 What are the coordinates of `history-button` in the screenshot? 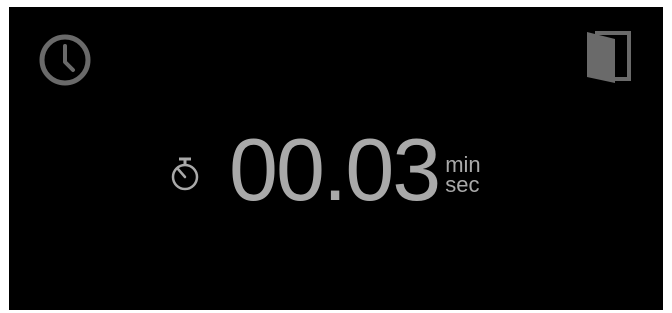 It's located at (65, 60).